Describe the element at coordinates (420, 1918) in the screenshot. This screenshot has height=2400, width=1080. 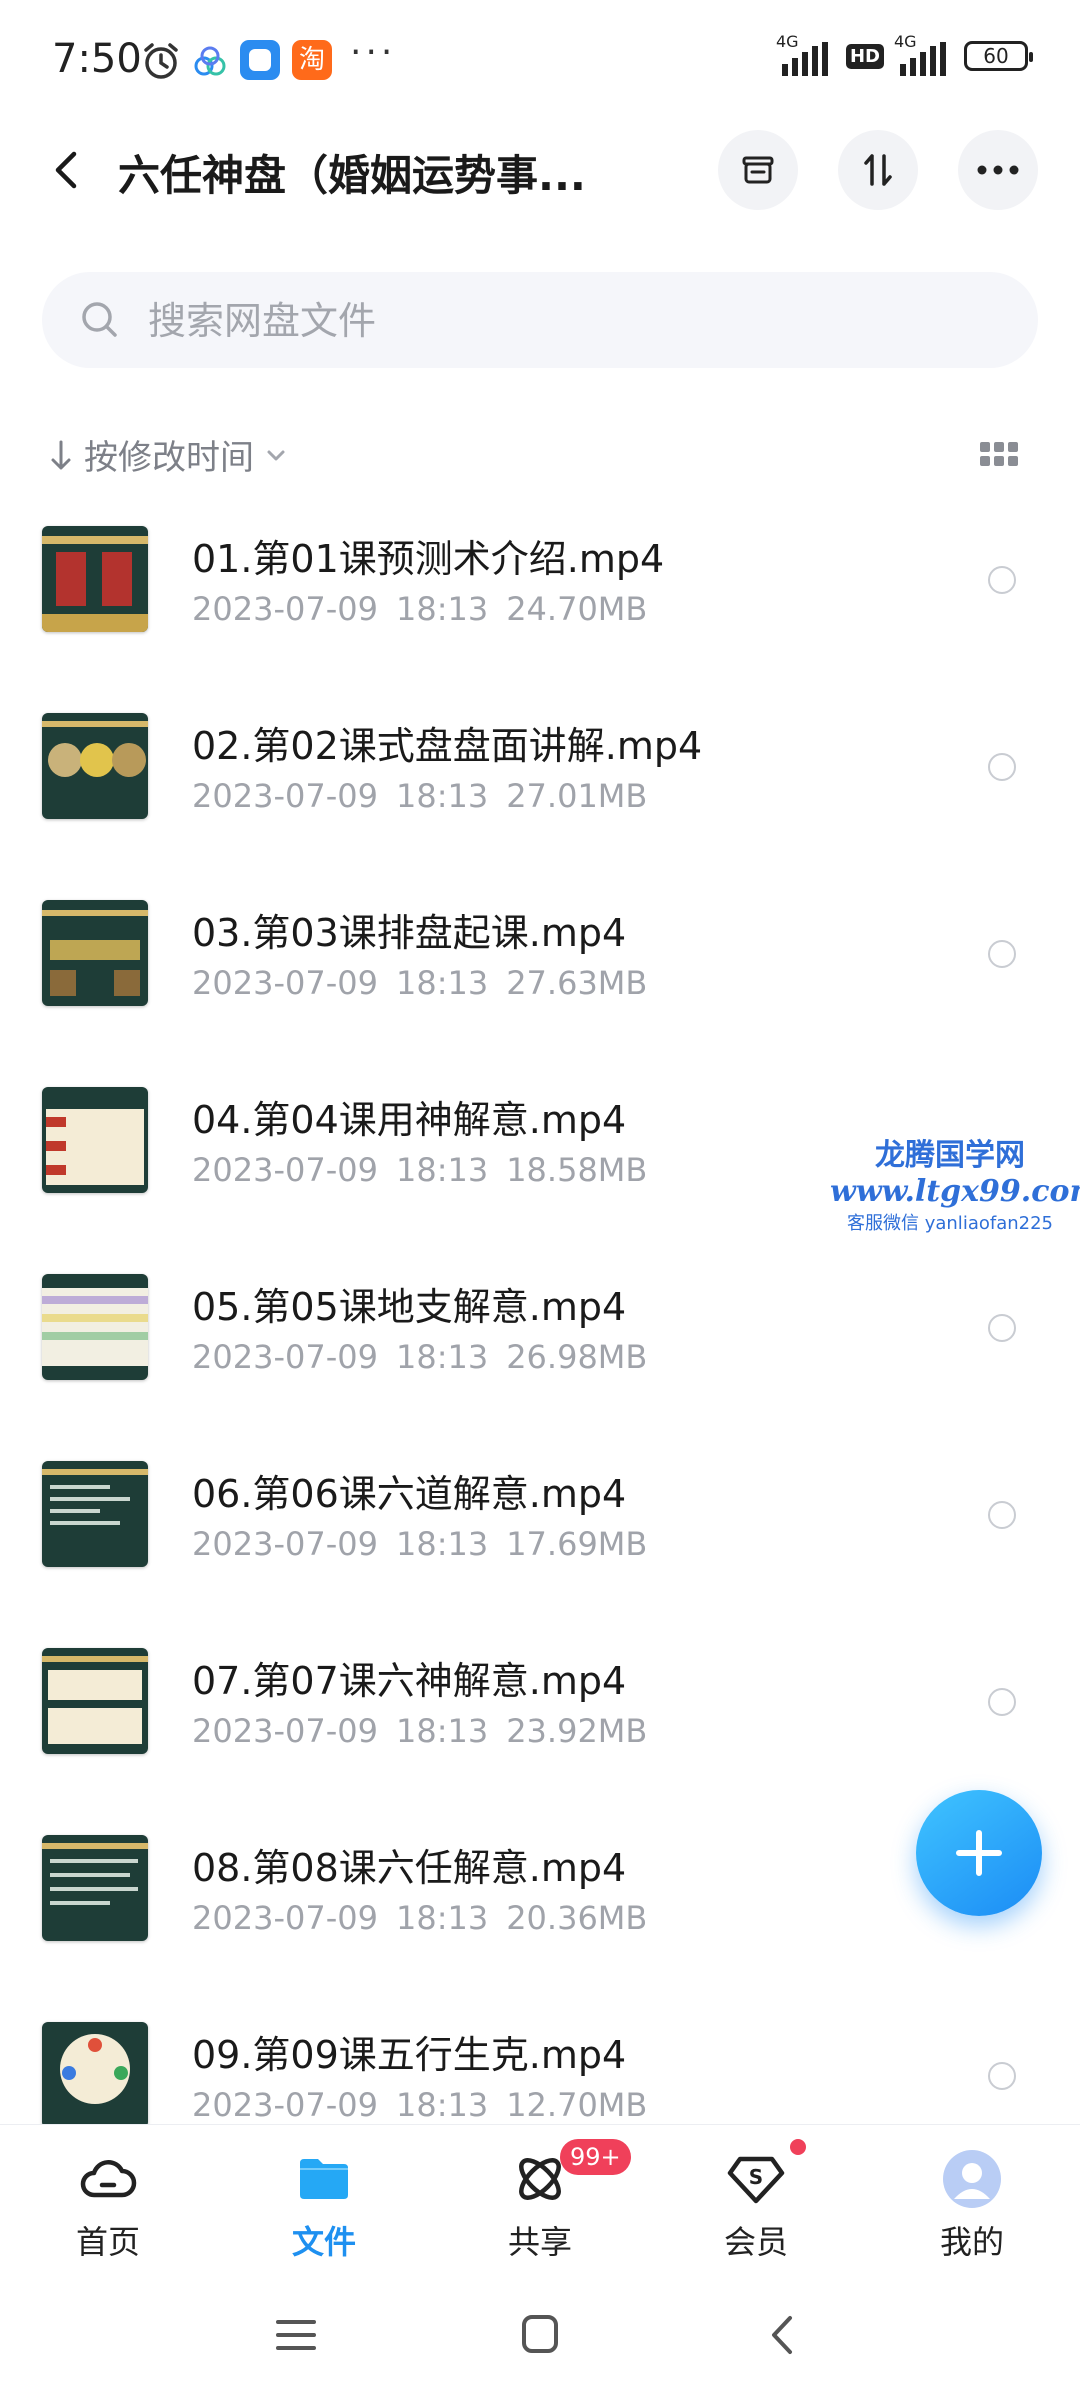
I see `file-meta: 2023-07-09 18:13 20.36MB` at that location.